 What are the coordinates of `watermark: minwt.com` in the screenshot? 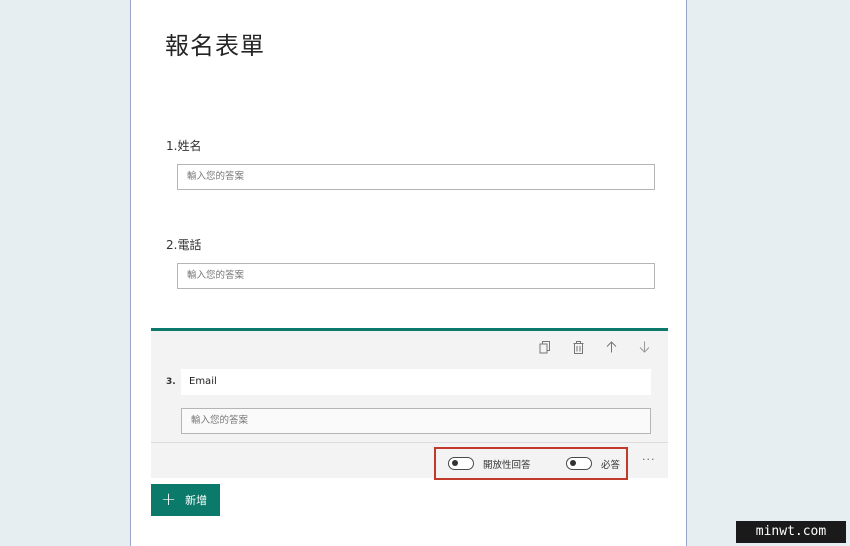 It's located at (791, 532).